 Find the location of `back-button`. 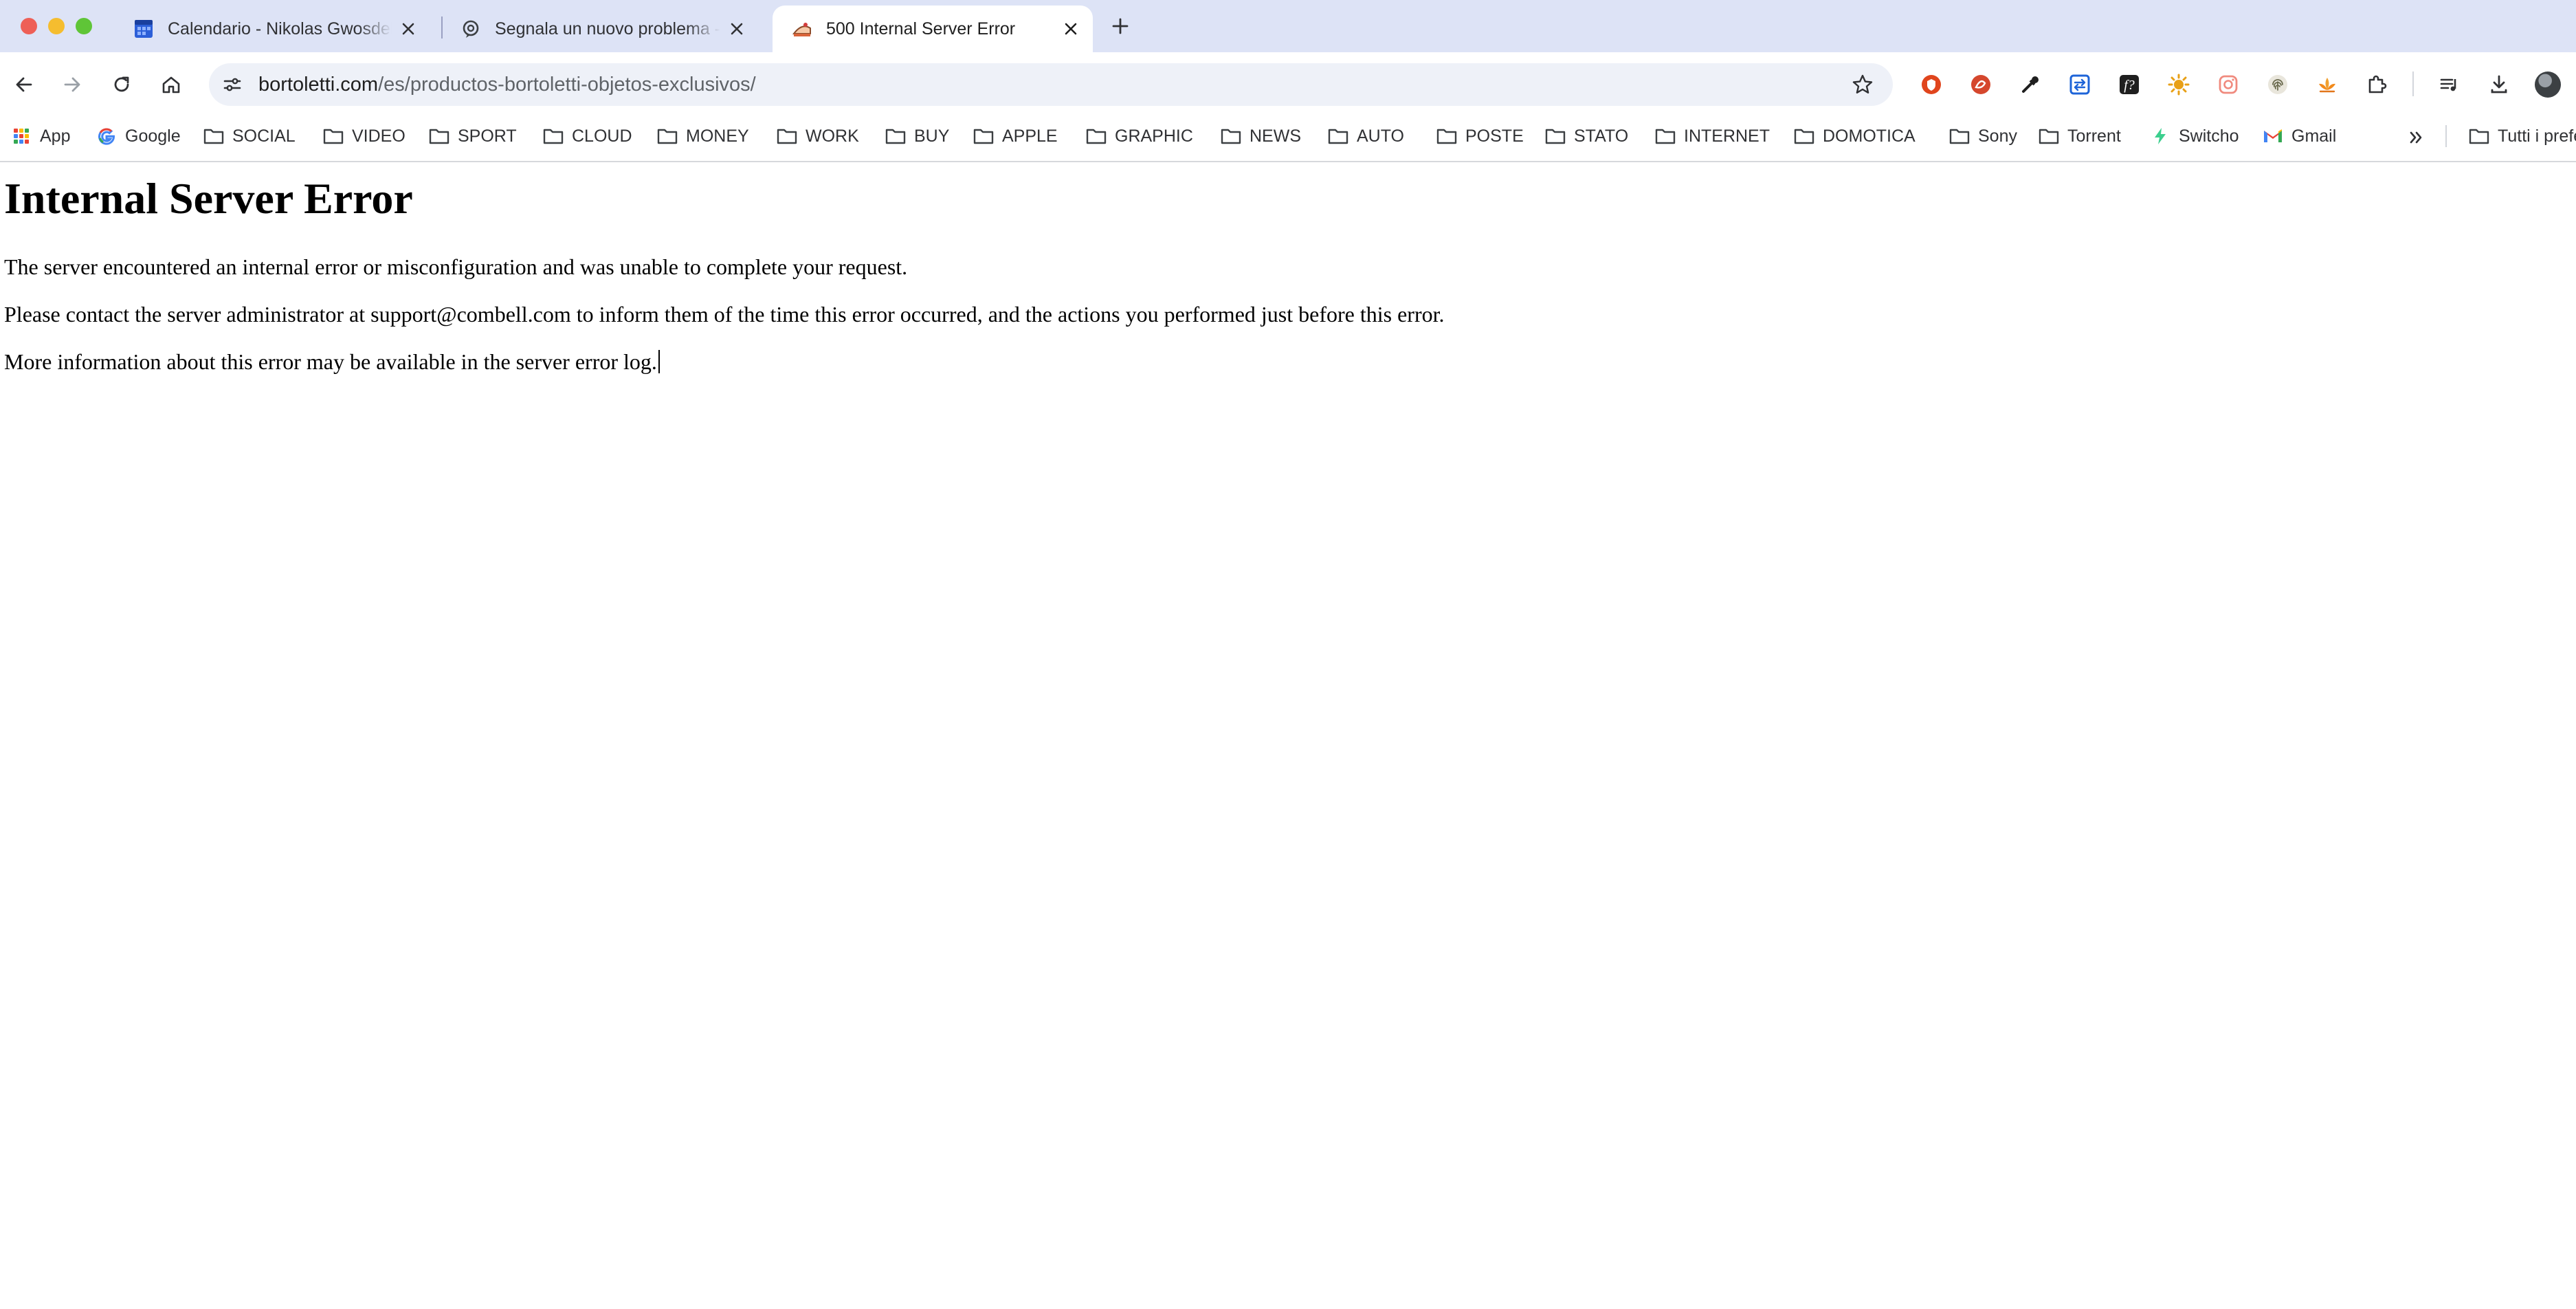

back-button is located at coordinates (24, 84).